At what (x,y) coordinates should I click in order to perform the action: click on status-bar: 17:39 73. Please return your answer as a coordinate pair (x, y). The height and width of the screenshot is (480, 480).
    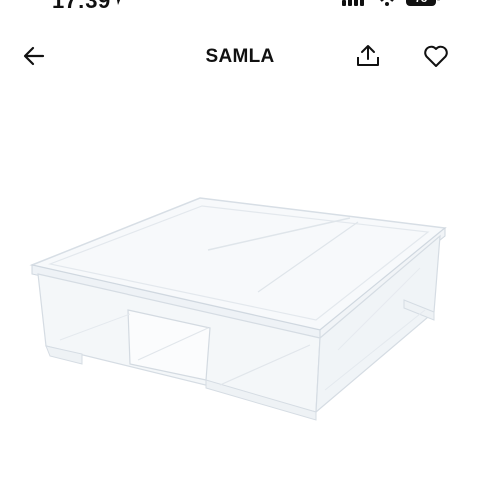
    Looking at the image, I should click on (240, 7).